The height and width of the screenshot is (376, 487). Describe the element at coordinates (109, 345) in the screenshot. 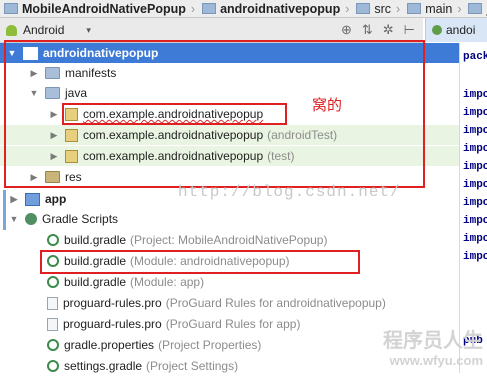

I see `tree-item-label: gradle.properties` at that location.